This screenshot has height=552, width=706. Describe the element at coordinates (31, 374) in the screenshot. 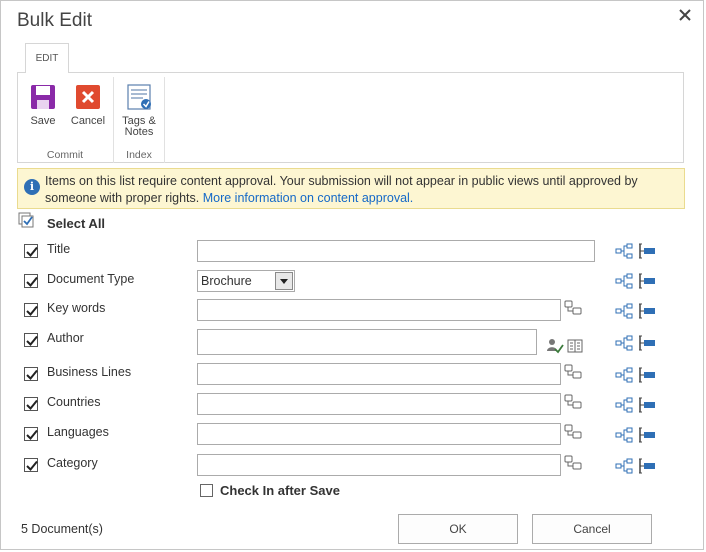

I see `field-checkbox-business-lines` at that location.